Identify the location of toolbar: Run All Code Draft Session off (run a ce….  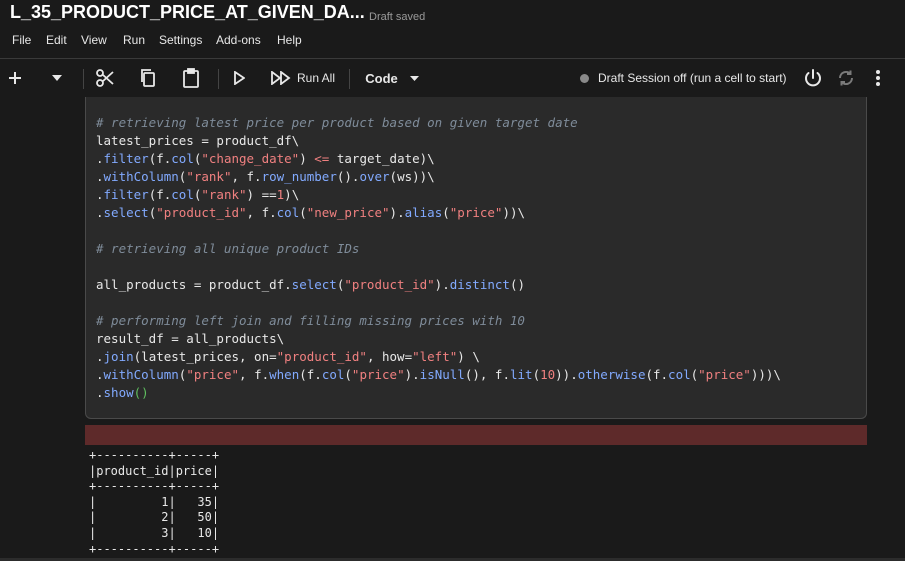
(452, 77).